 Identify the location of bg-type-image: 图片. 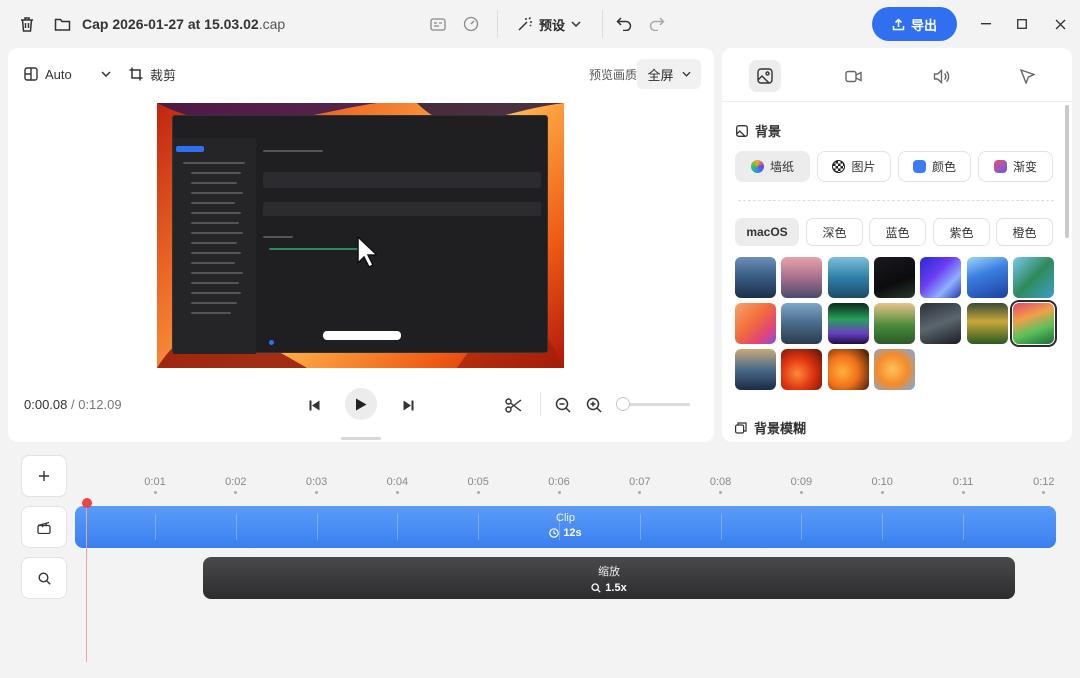
(854, 166).